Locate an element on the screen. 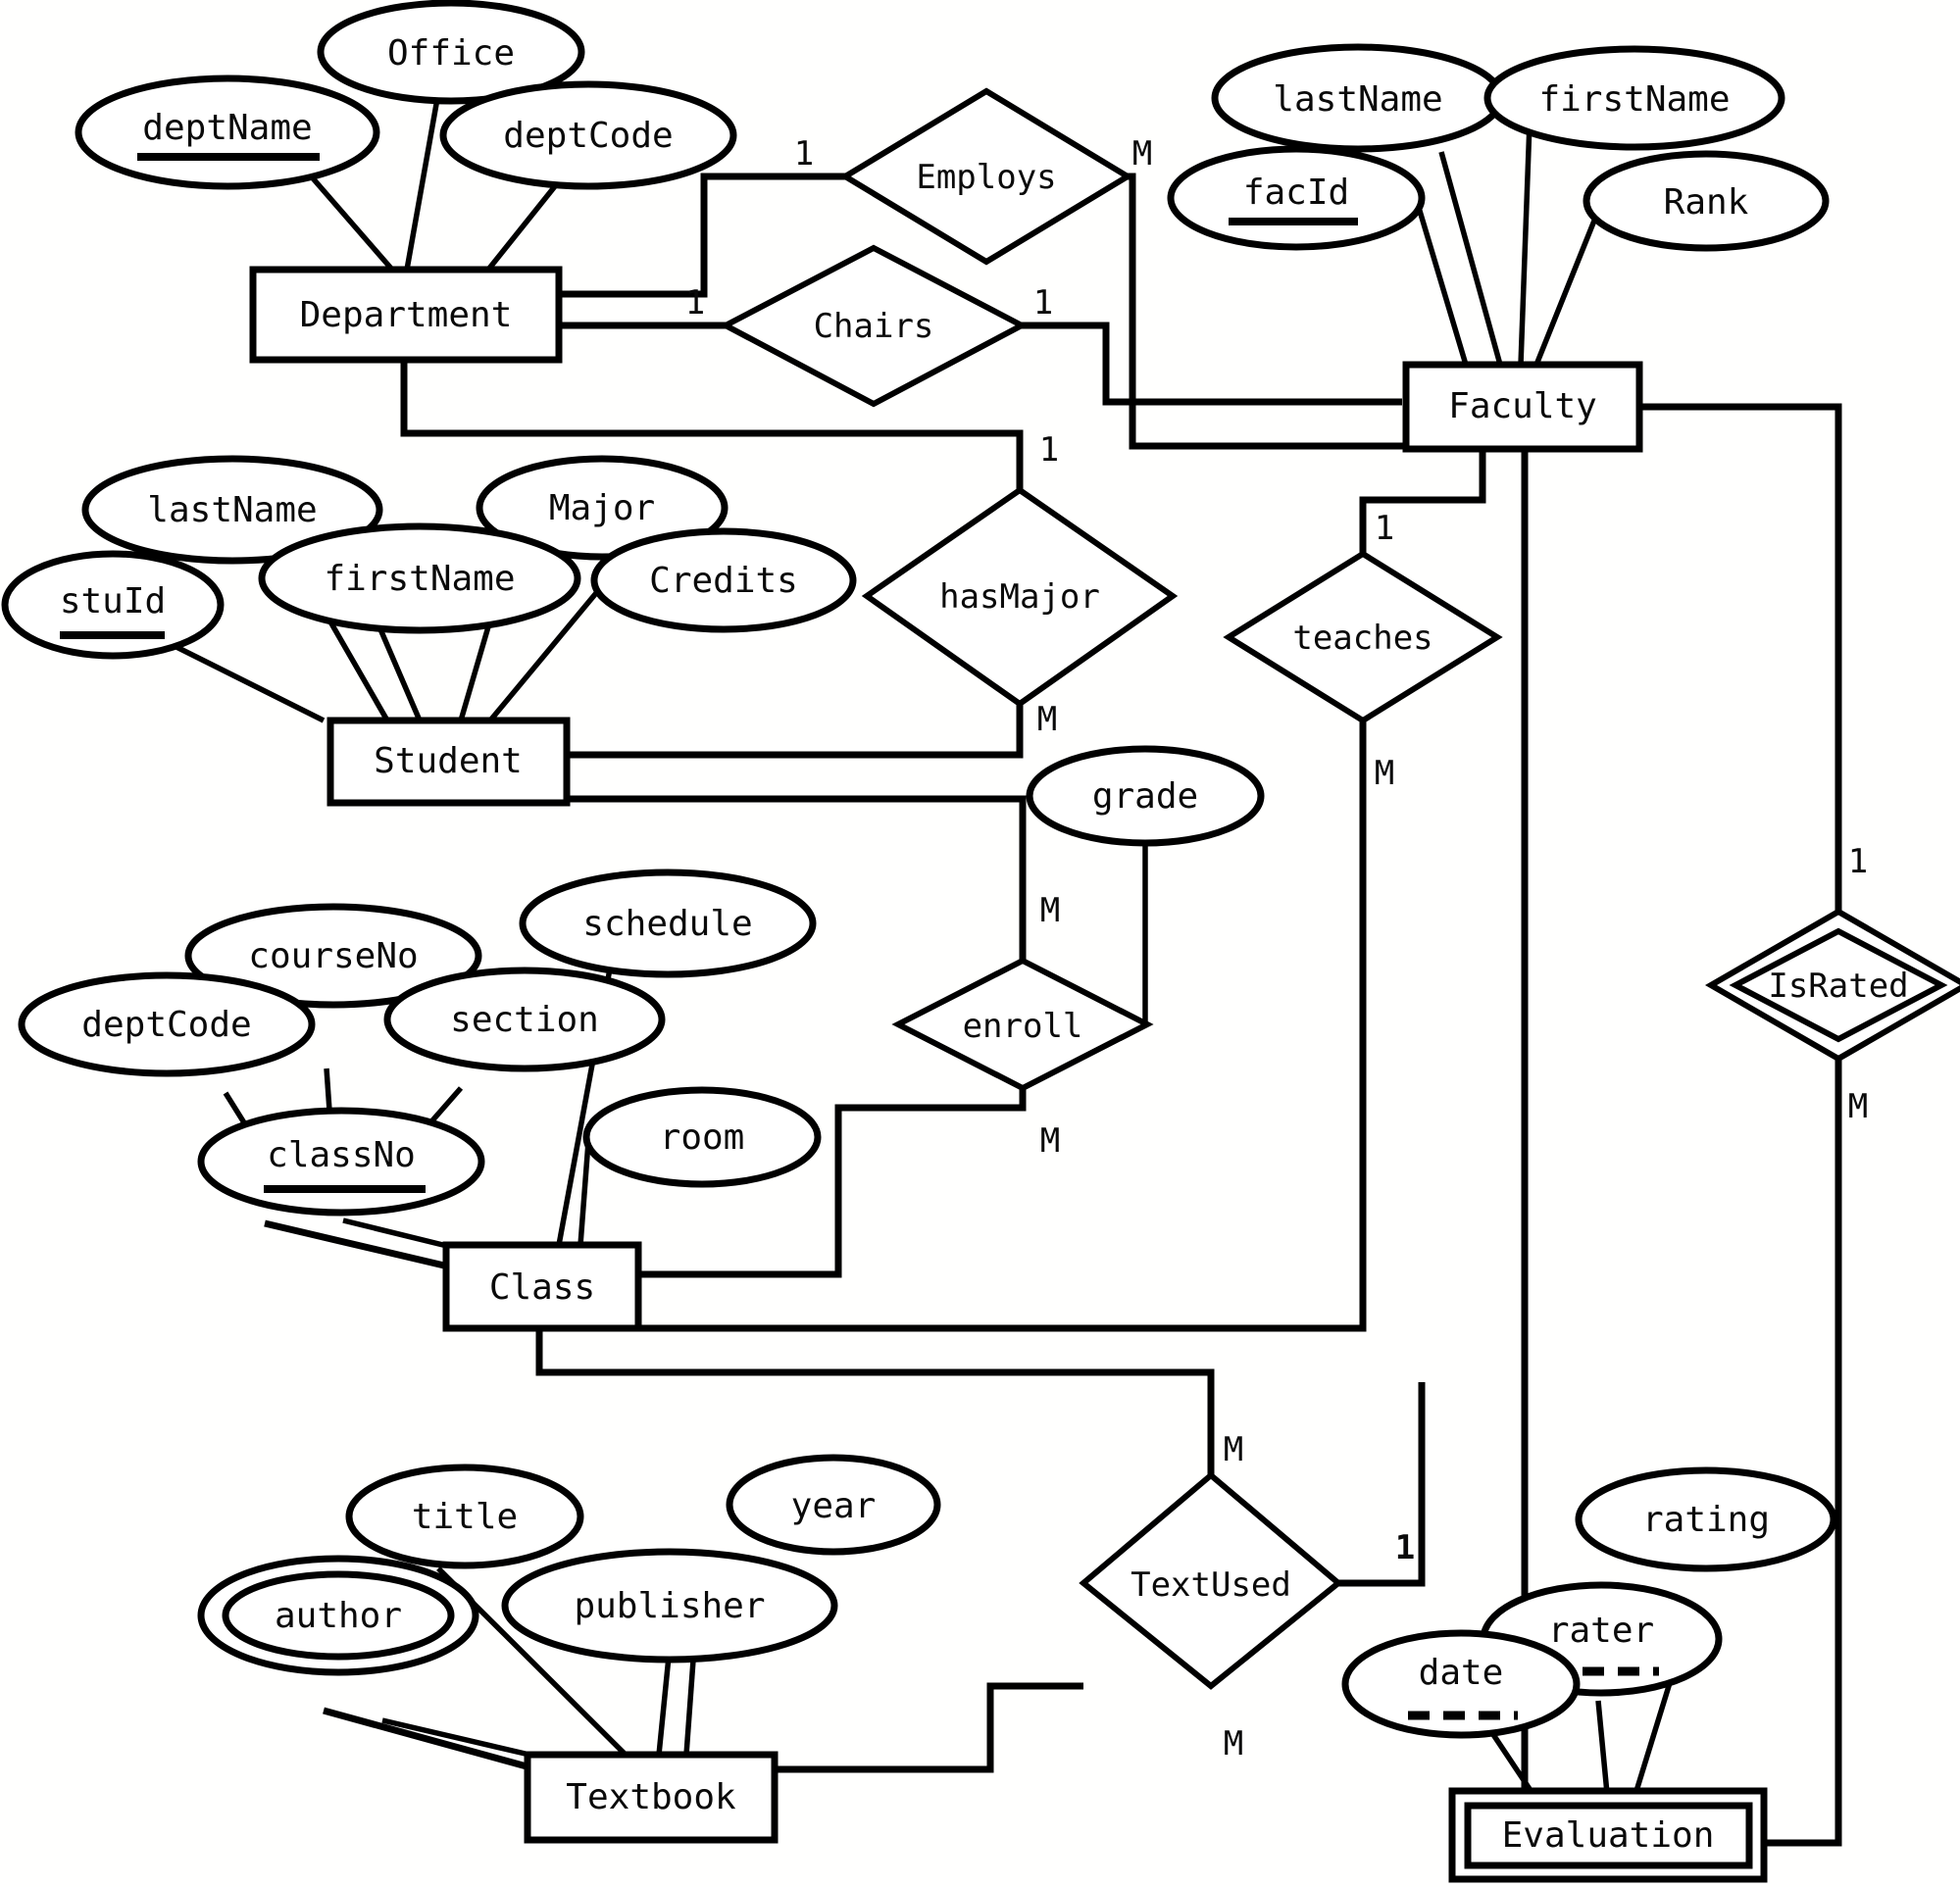 The image size is (1960, 1887). entity-group-textbook: year title author publisher Textbook is located at coordinates (569, 1649).